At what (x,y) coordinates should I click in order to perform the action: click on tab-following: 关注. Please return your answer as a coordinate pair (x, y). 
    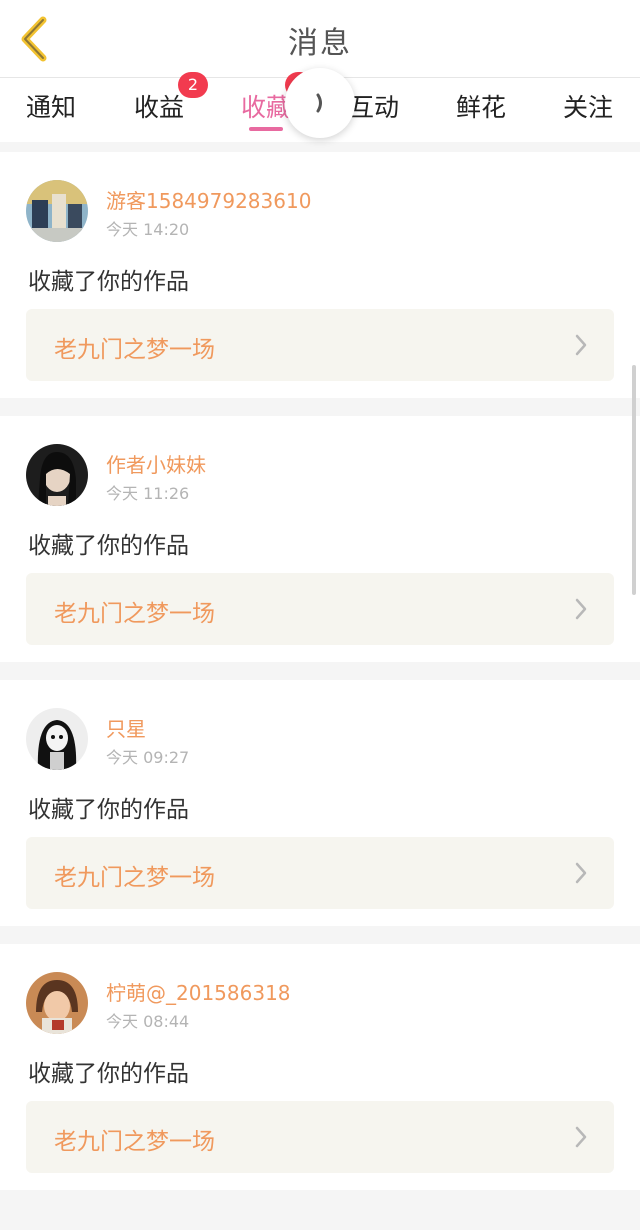
    Looking at the image, I should click on (588, 112).